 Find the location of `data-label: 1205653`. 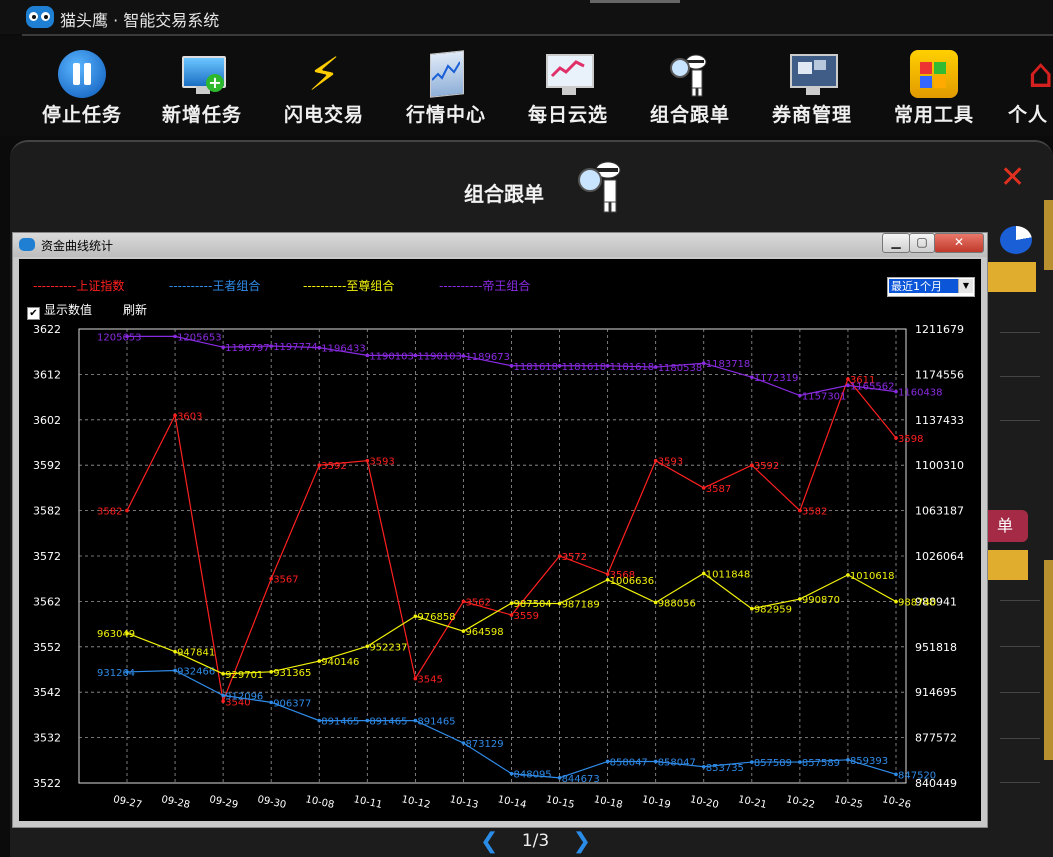

data-label: 1205653 is located at coordinates (119, 337).